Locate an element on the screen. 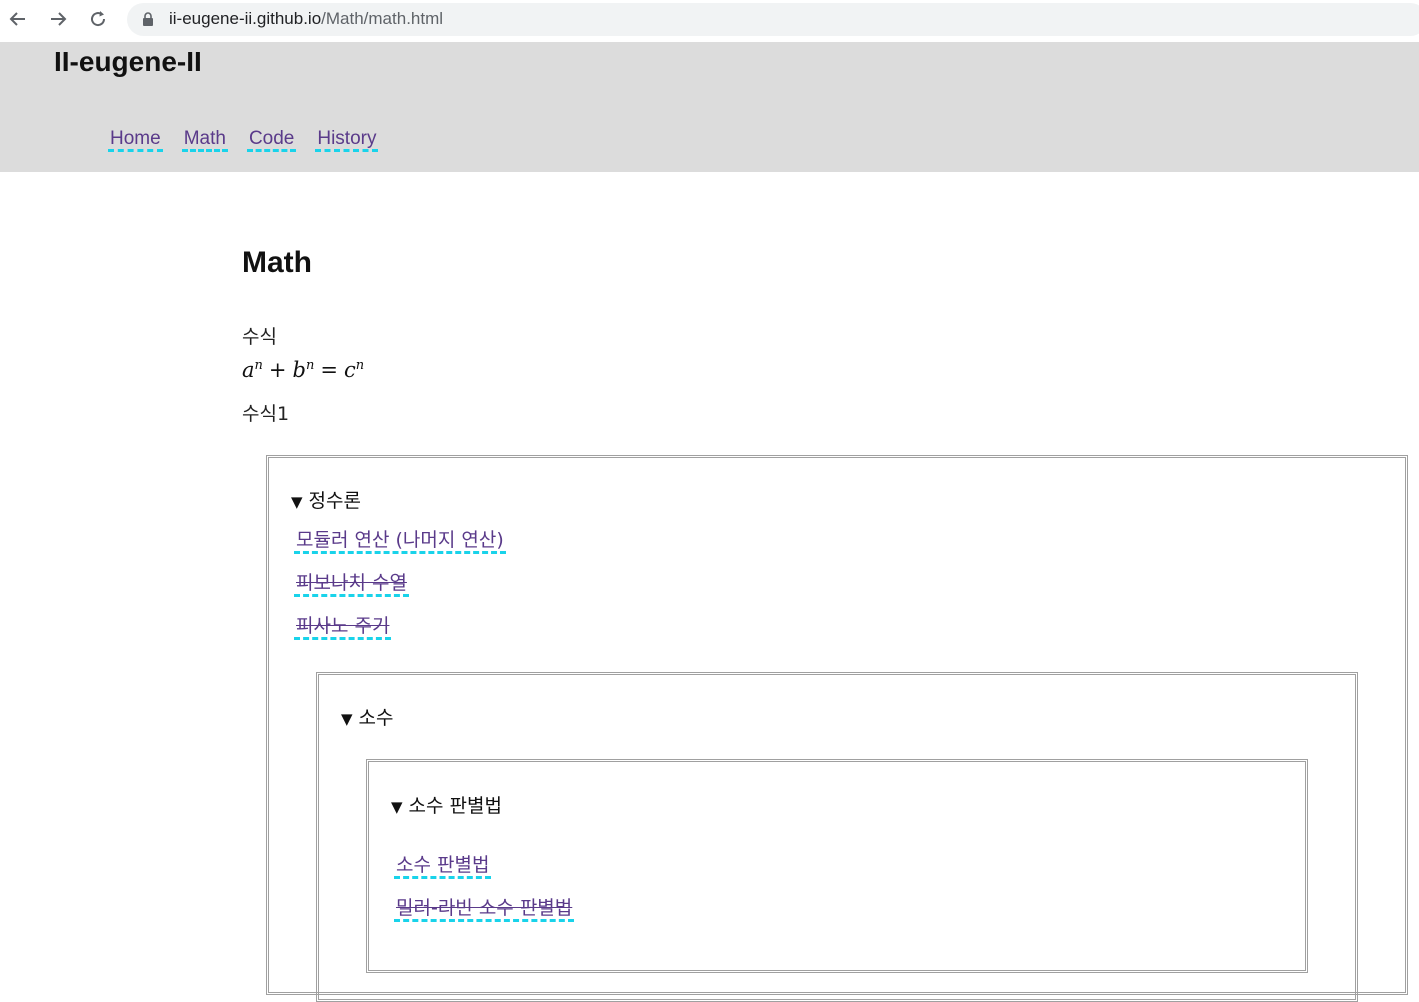 The width and height of the screenshot is (1419, 1002). url-path: /Math/math.html is located at coordinates (382, 18).